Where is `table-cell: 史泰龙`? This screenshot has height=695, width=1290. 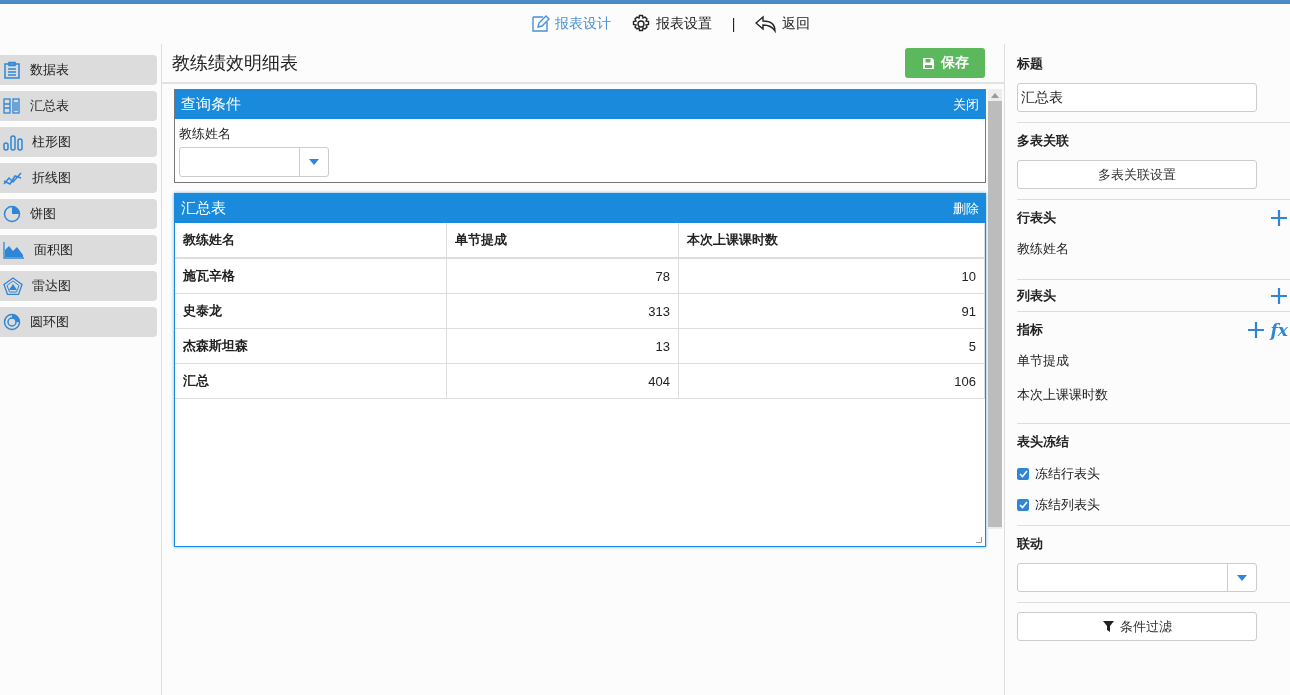
table-cell: 史泰龙 is located at coordinates (311, 311).